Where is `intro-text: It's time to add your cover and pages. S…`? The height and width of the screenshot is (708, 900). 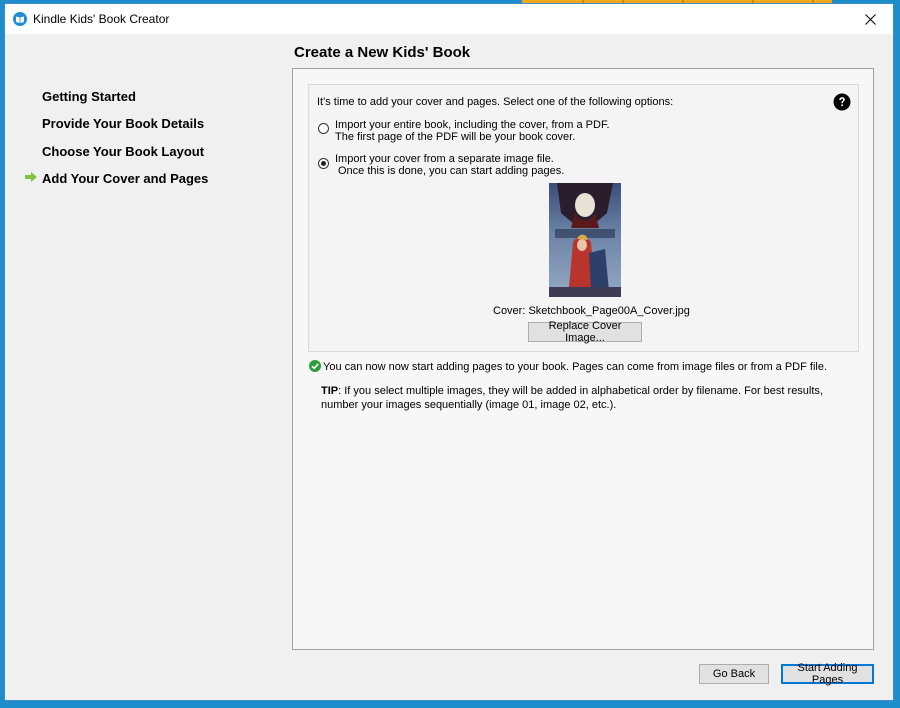
intro-text: It's time to add your cover and pages. S… is located at coordinates (495, 102).